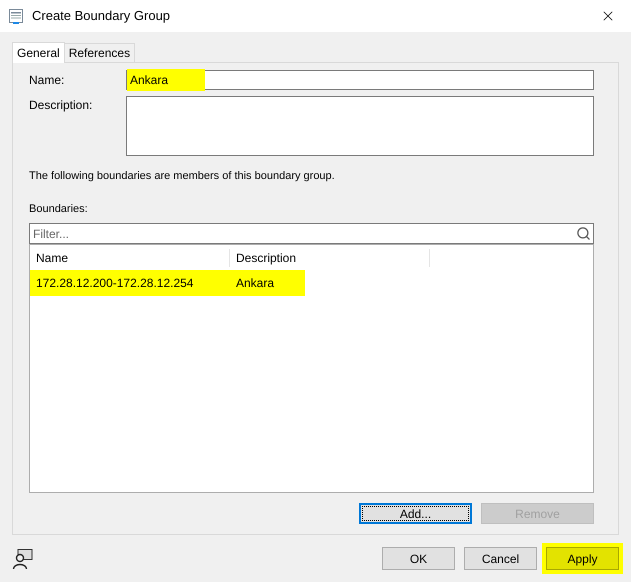 Image resolution: width=631 pixels, height=582 pixels. Describe the element at coordinates (100, 52) in the screenshot. I see `tab: References` at that location.